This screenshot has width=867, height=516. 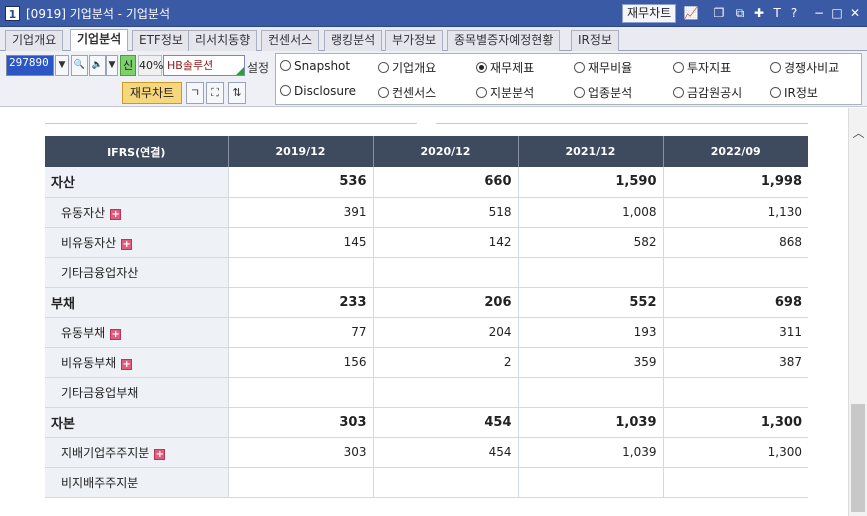 What do you see at coordinates (702, 67) in the screenshot?
I see `radio-investment-indicators: 투자지표` at bounding box center [702, 67].